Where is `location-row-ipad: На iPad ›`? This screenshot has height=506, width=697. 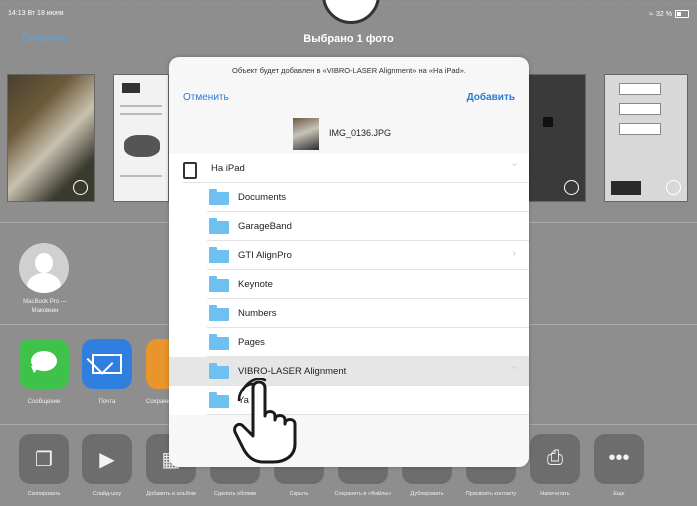 location-row-ipad: На iPad › is located at coordinates (349, 168).